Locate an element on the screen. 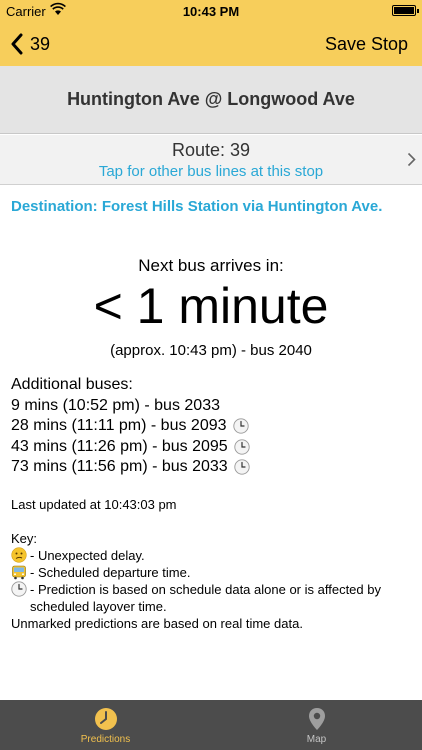 This screenshot has width=422, height=750. stop-title: Huntington Ave @ Longwood Ave is located at coordinates (211, 100).